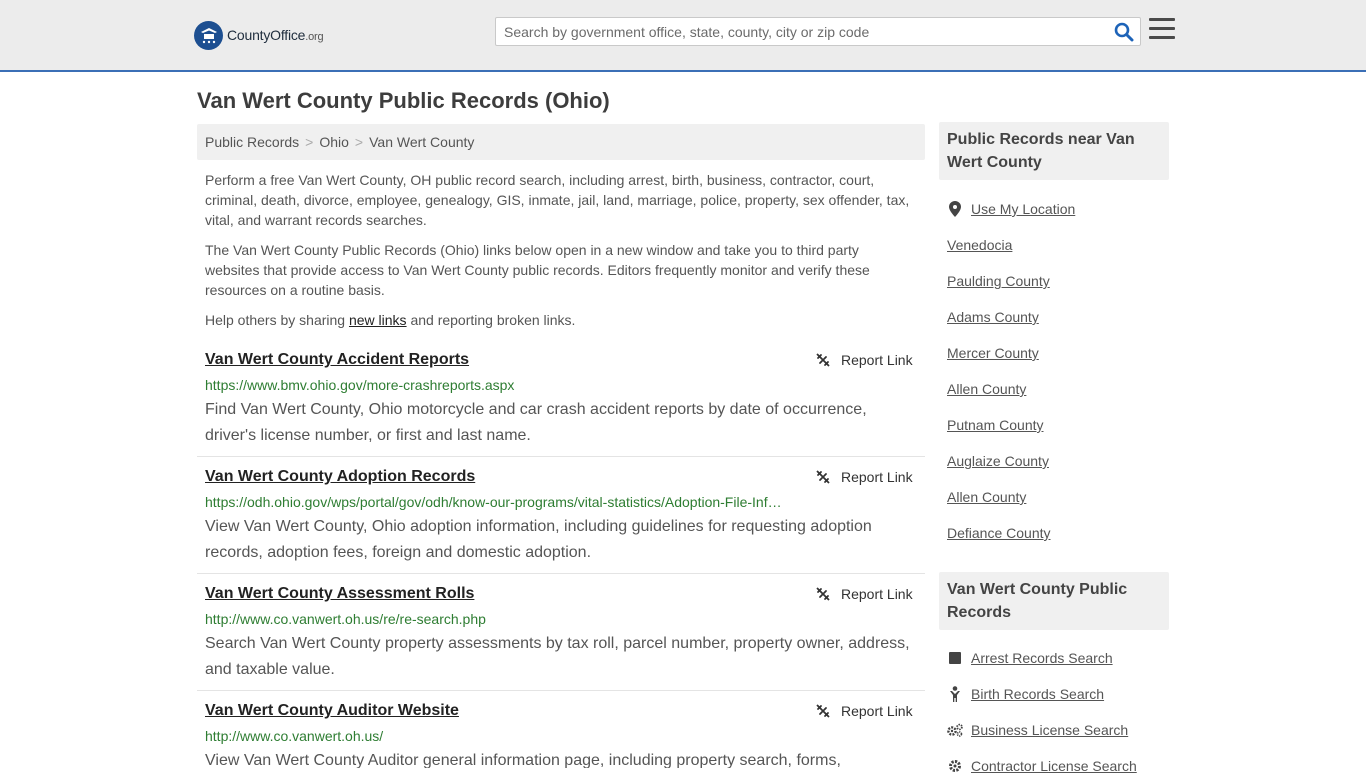 This screenshot has height=774, width=1366. Describe the element at coordinates (1025, 694) in the screenshot. I see `birth-records-link: Birth Records Search` at that location.